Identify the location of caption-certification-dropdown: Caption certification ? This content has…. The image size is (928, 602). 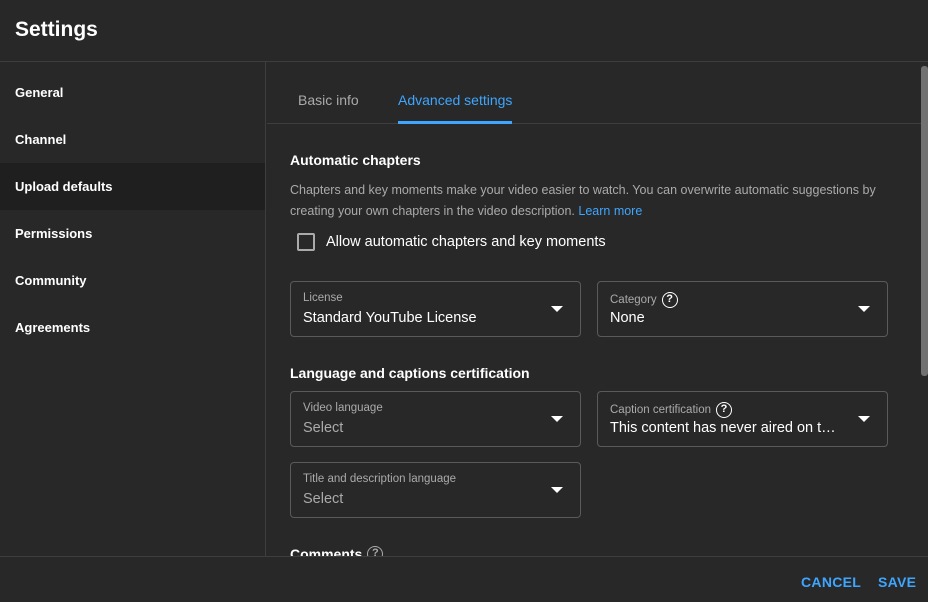
(742, 419).